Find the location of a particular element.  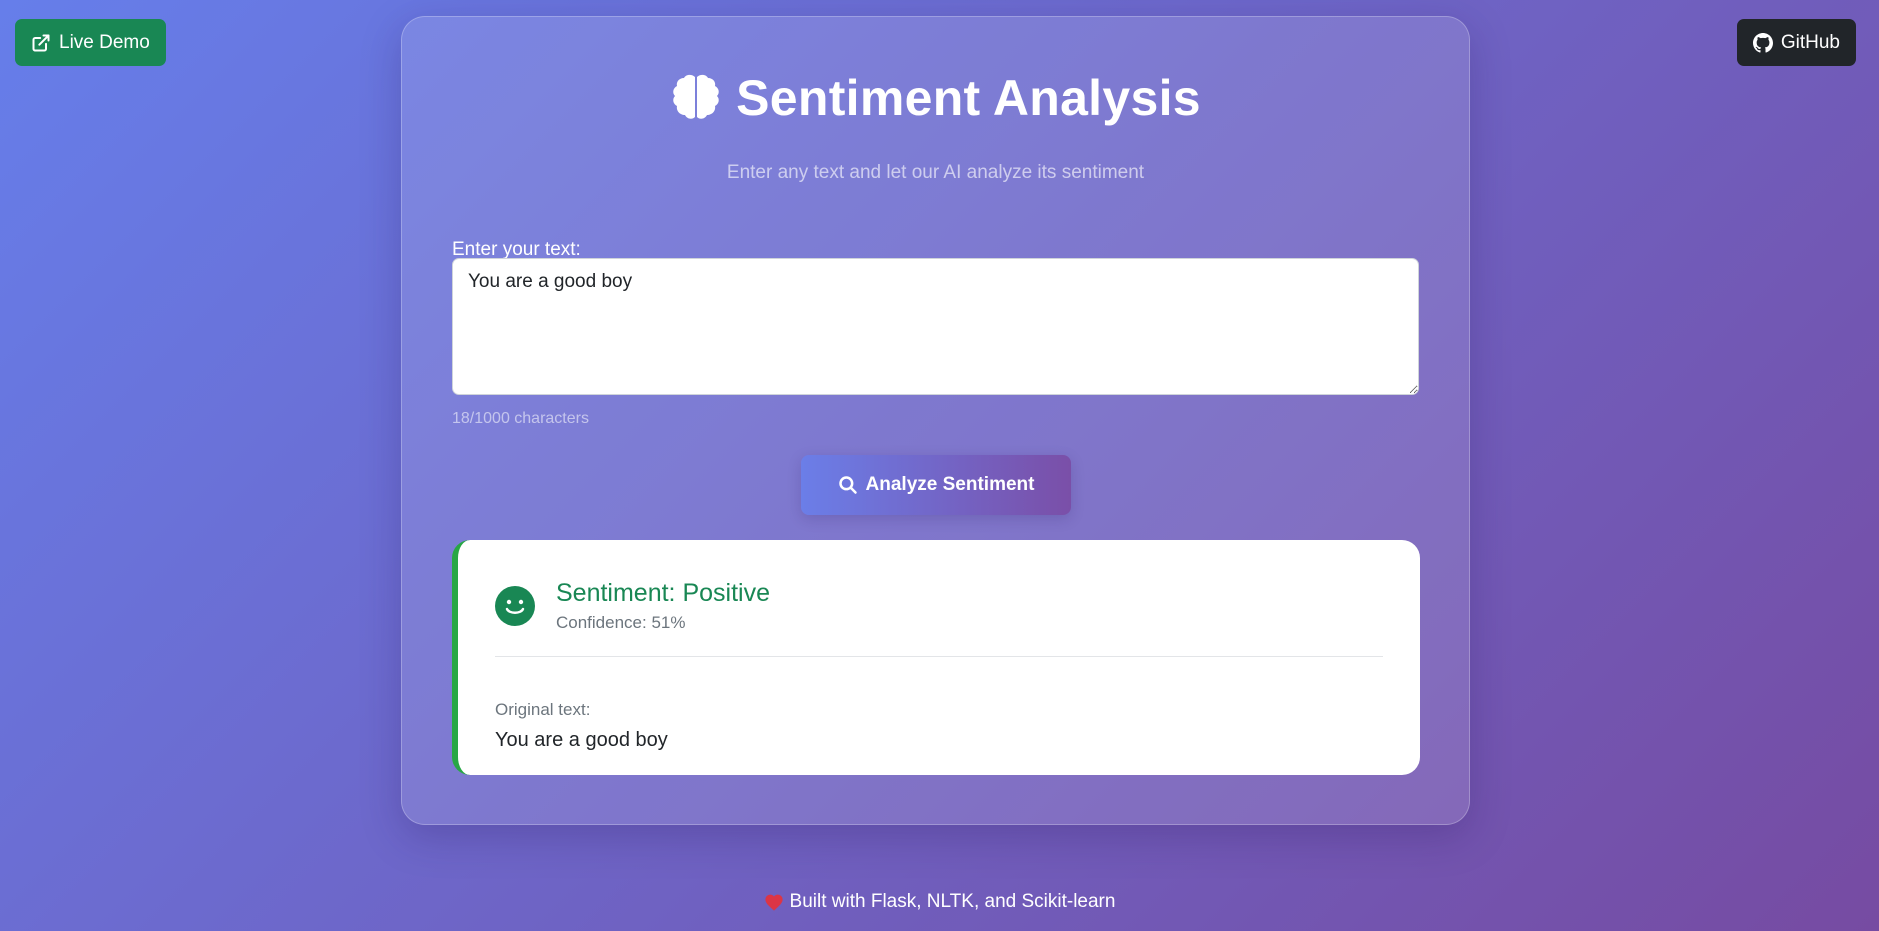

github-button: GitHub is located at coordinates (1796, 42).